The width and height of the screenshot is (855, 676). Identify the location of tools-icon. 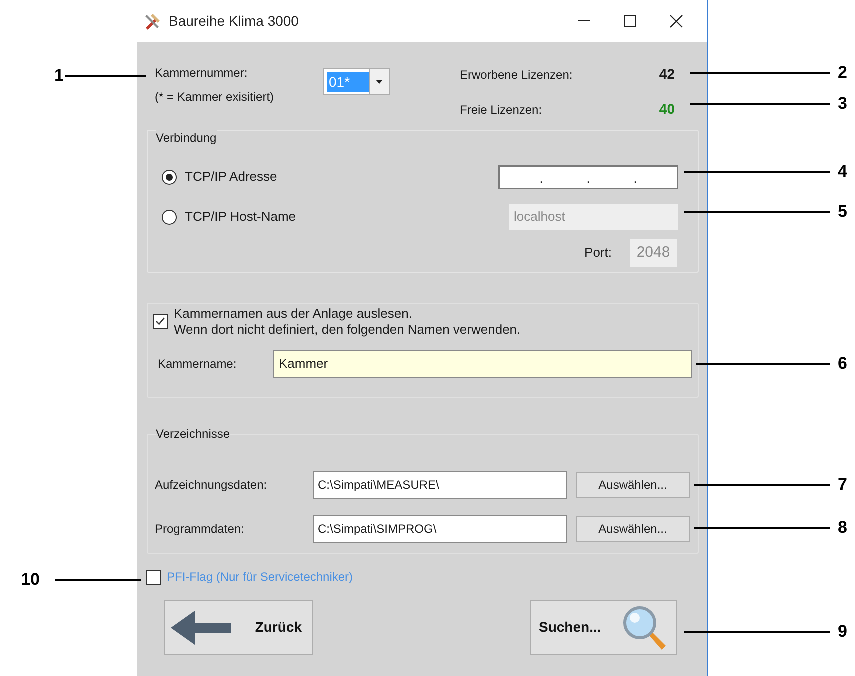
(153, 21).